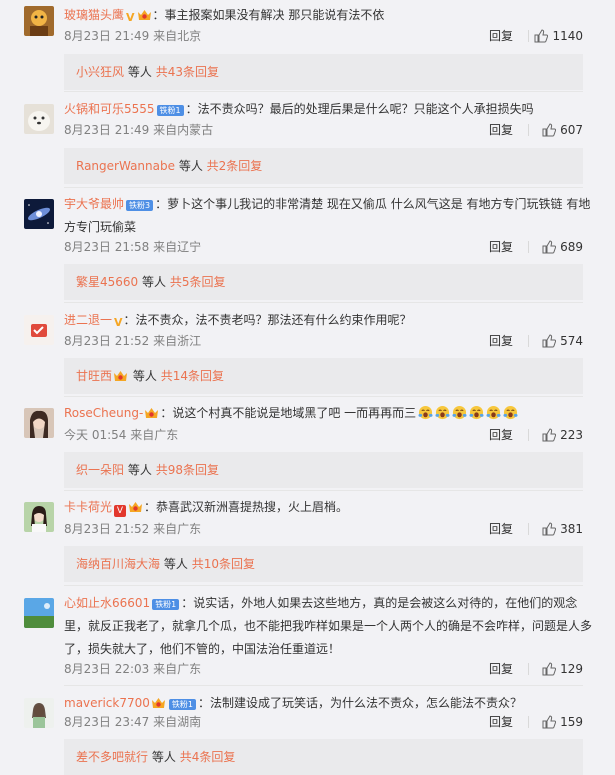 This screenshot has height=775, width=615. Describe the element at coordinates (571, 529) in the screenshot. I see `like-count: 381` at that location.